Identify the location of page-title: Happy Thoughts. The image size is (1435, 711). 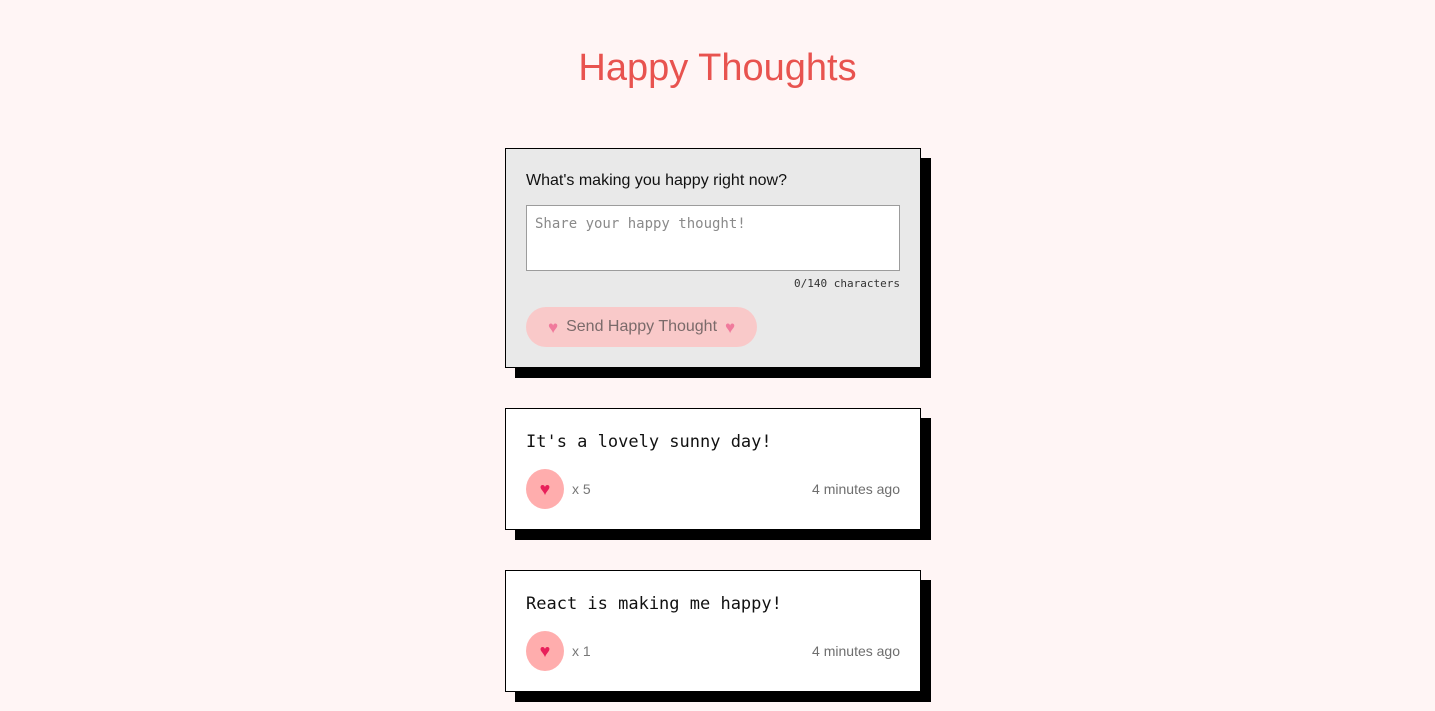
(717, 68).